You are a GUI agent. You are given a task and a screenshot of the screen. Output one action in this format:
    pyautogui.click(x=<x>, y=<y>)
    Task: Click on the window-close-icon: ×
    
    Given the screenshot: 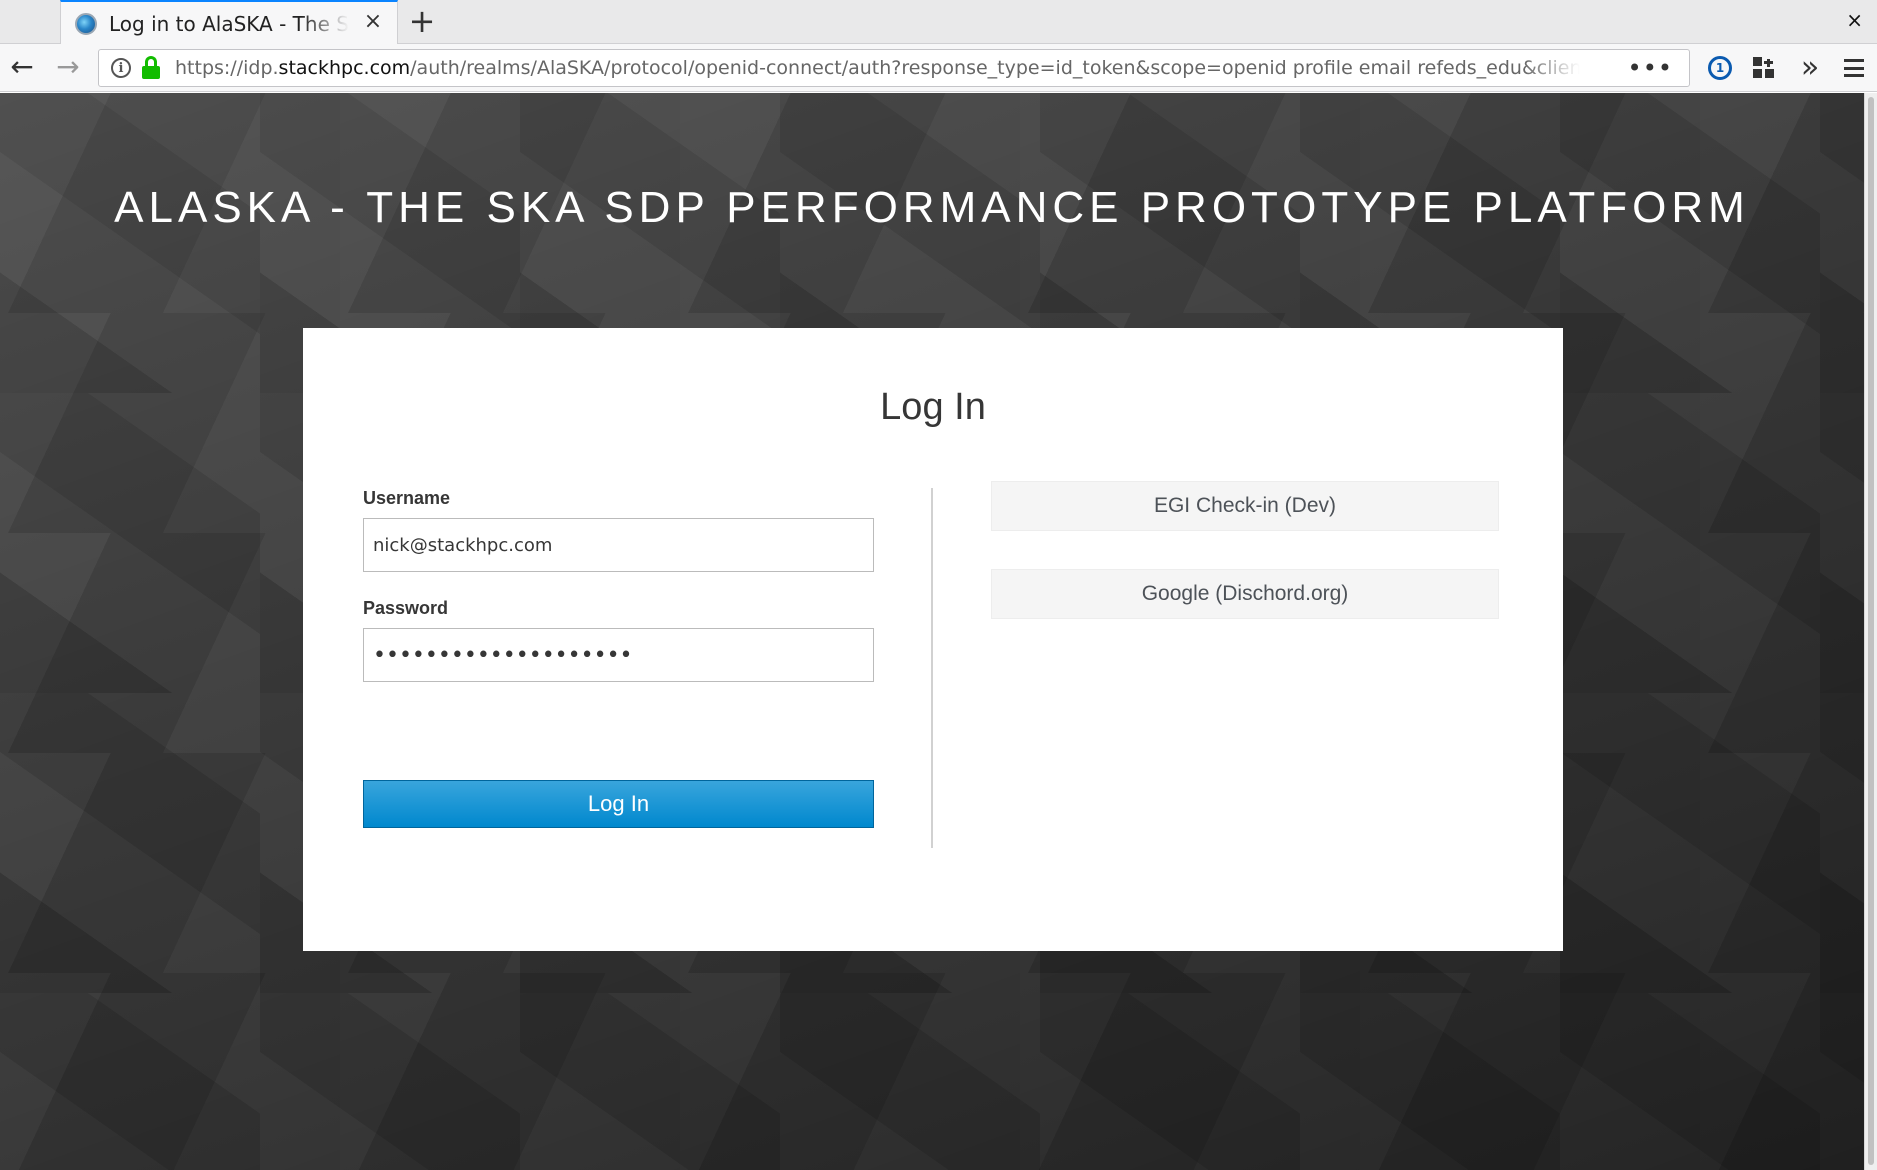 What is the action you would take?
    pyautogui.click(x=1854, y=20)
    